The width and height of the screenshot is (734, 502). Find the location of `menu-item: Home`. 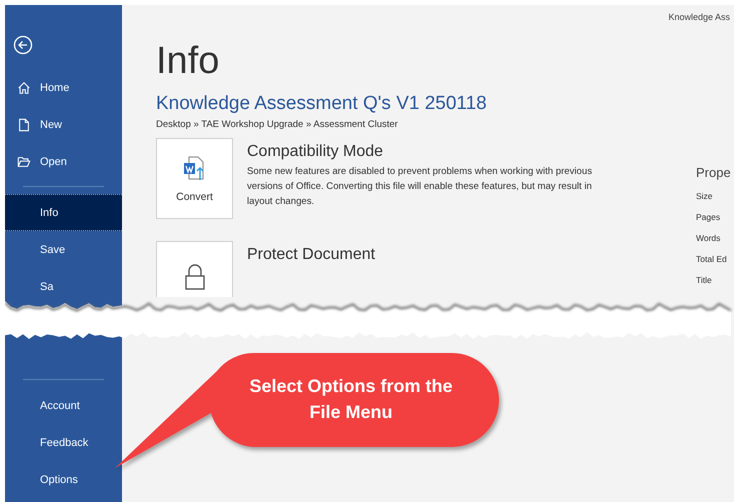

menu-item: Home is located at coordinates (63, 87).